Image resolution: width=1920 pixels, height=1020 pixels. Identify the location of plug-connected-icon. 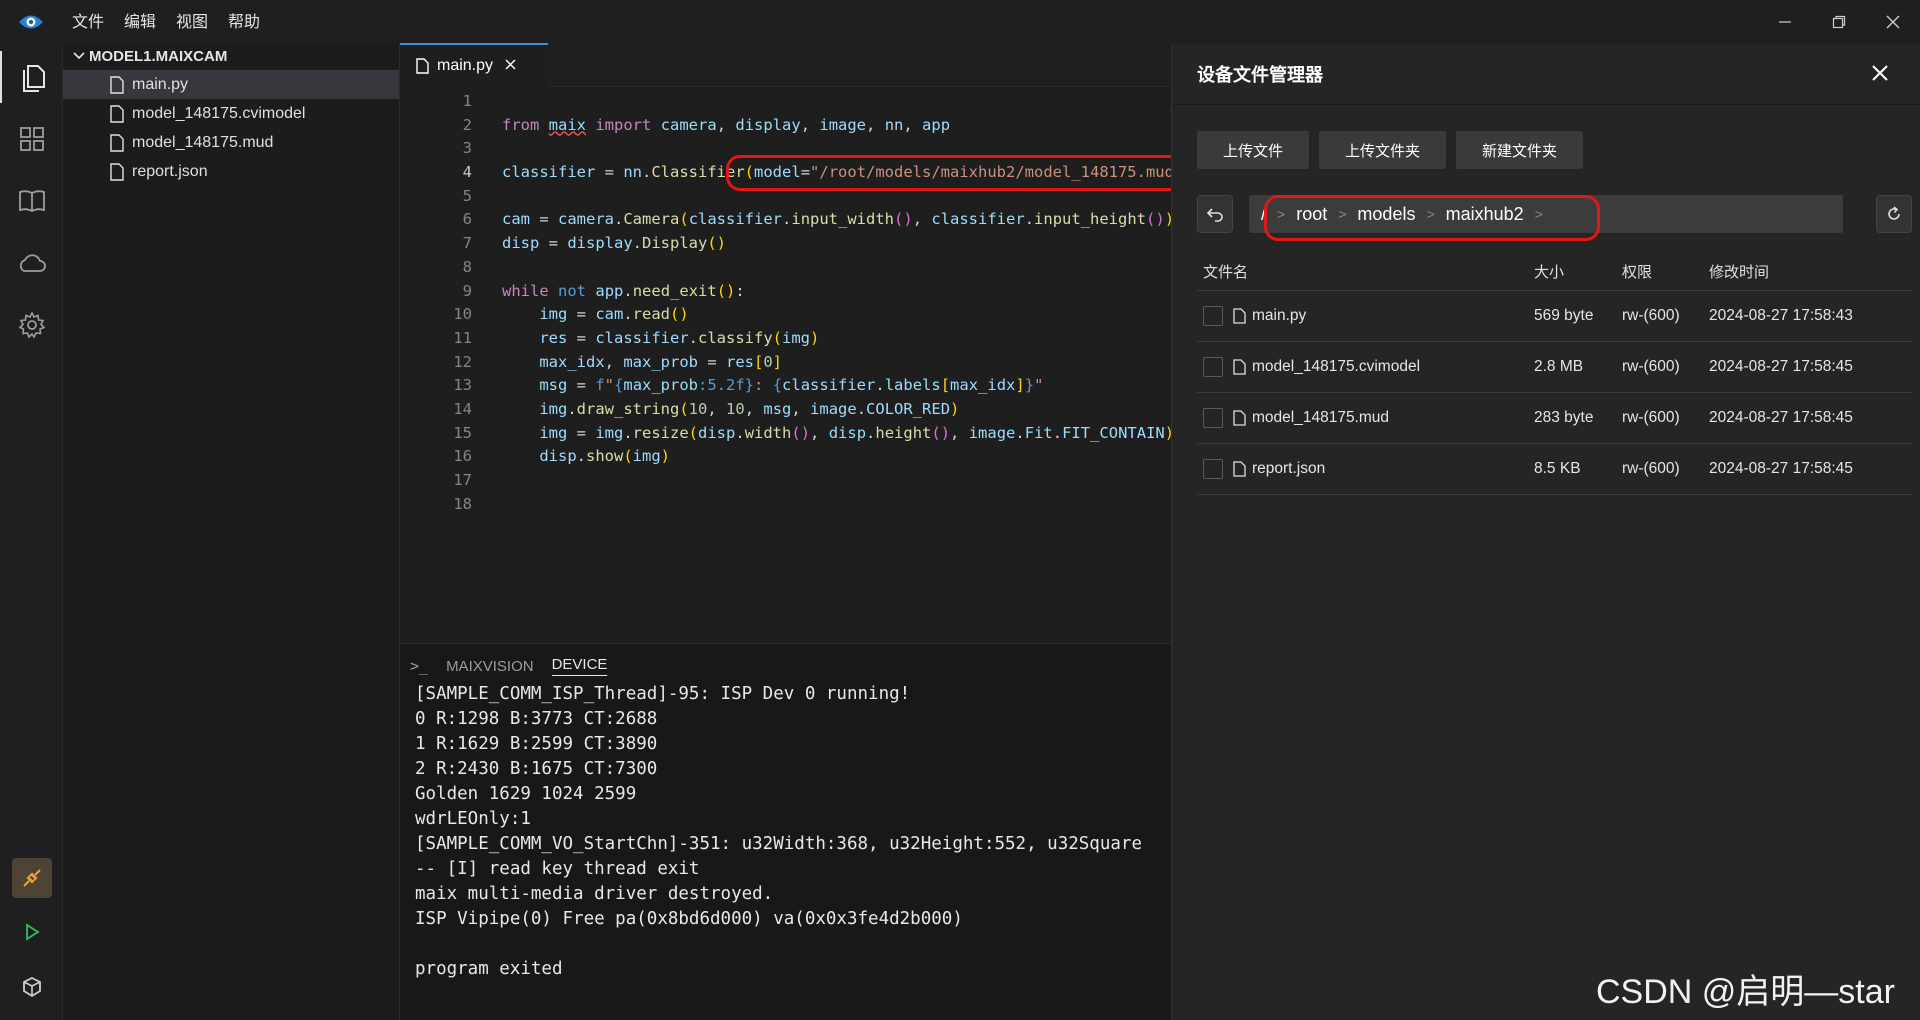
(31, 878).